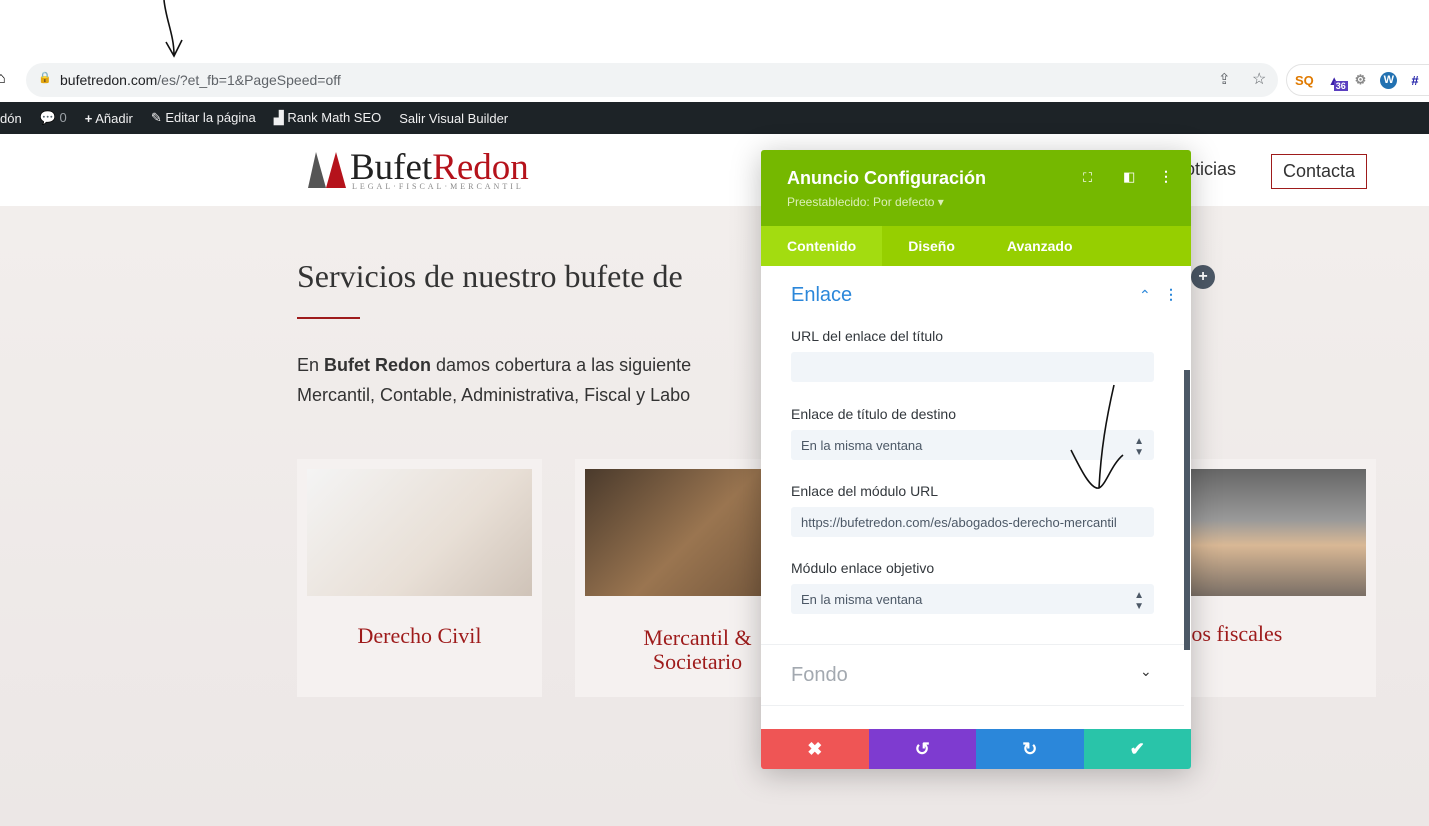 This screenshot has width=1429, height=826. What do you see at coordinates (1389, 80) in the screenshot?
I see `wordpress-icon: W` at bounding box center [1389, 80].